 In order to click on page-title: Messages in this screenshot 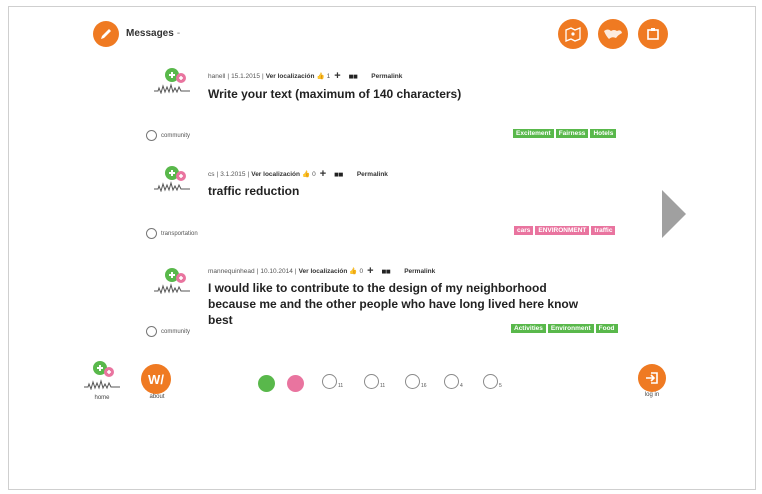, I will do `click(150, 33)`.